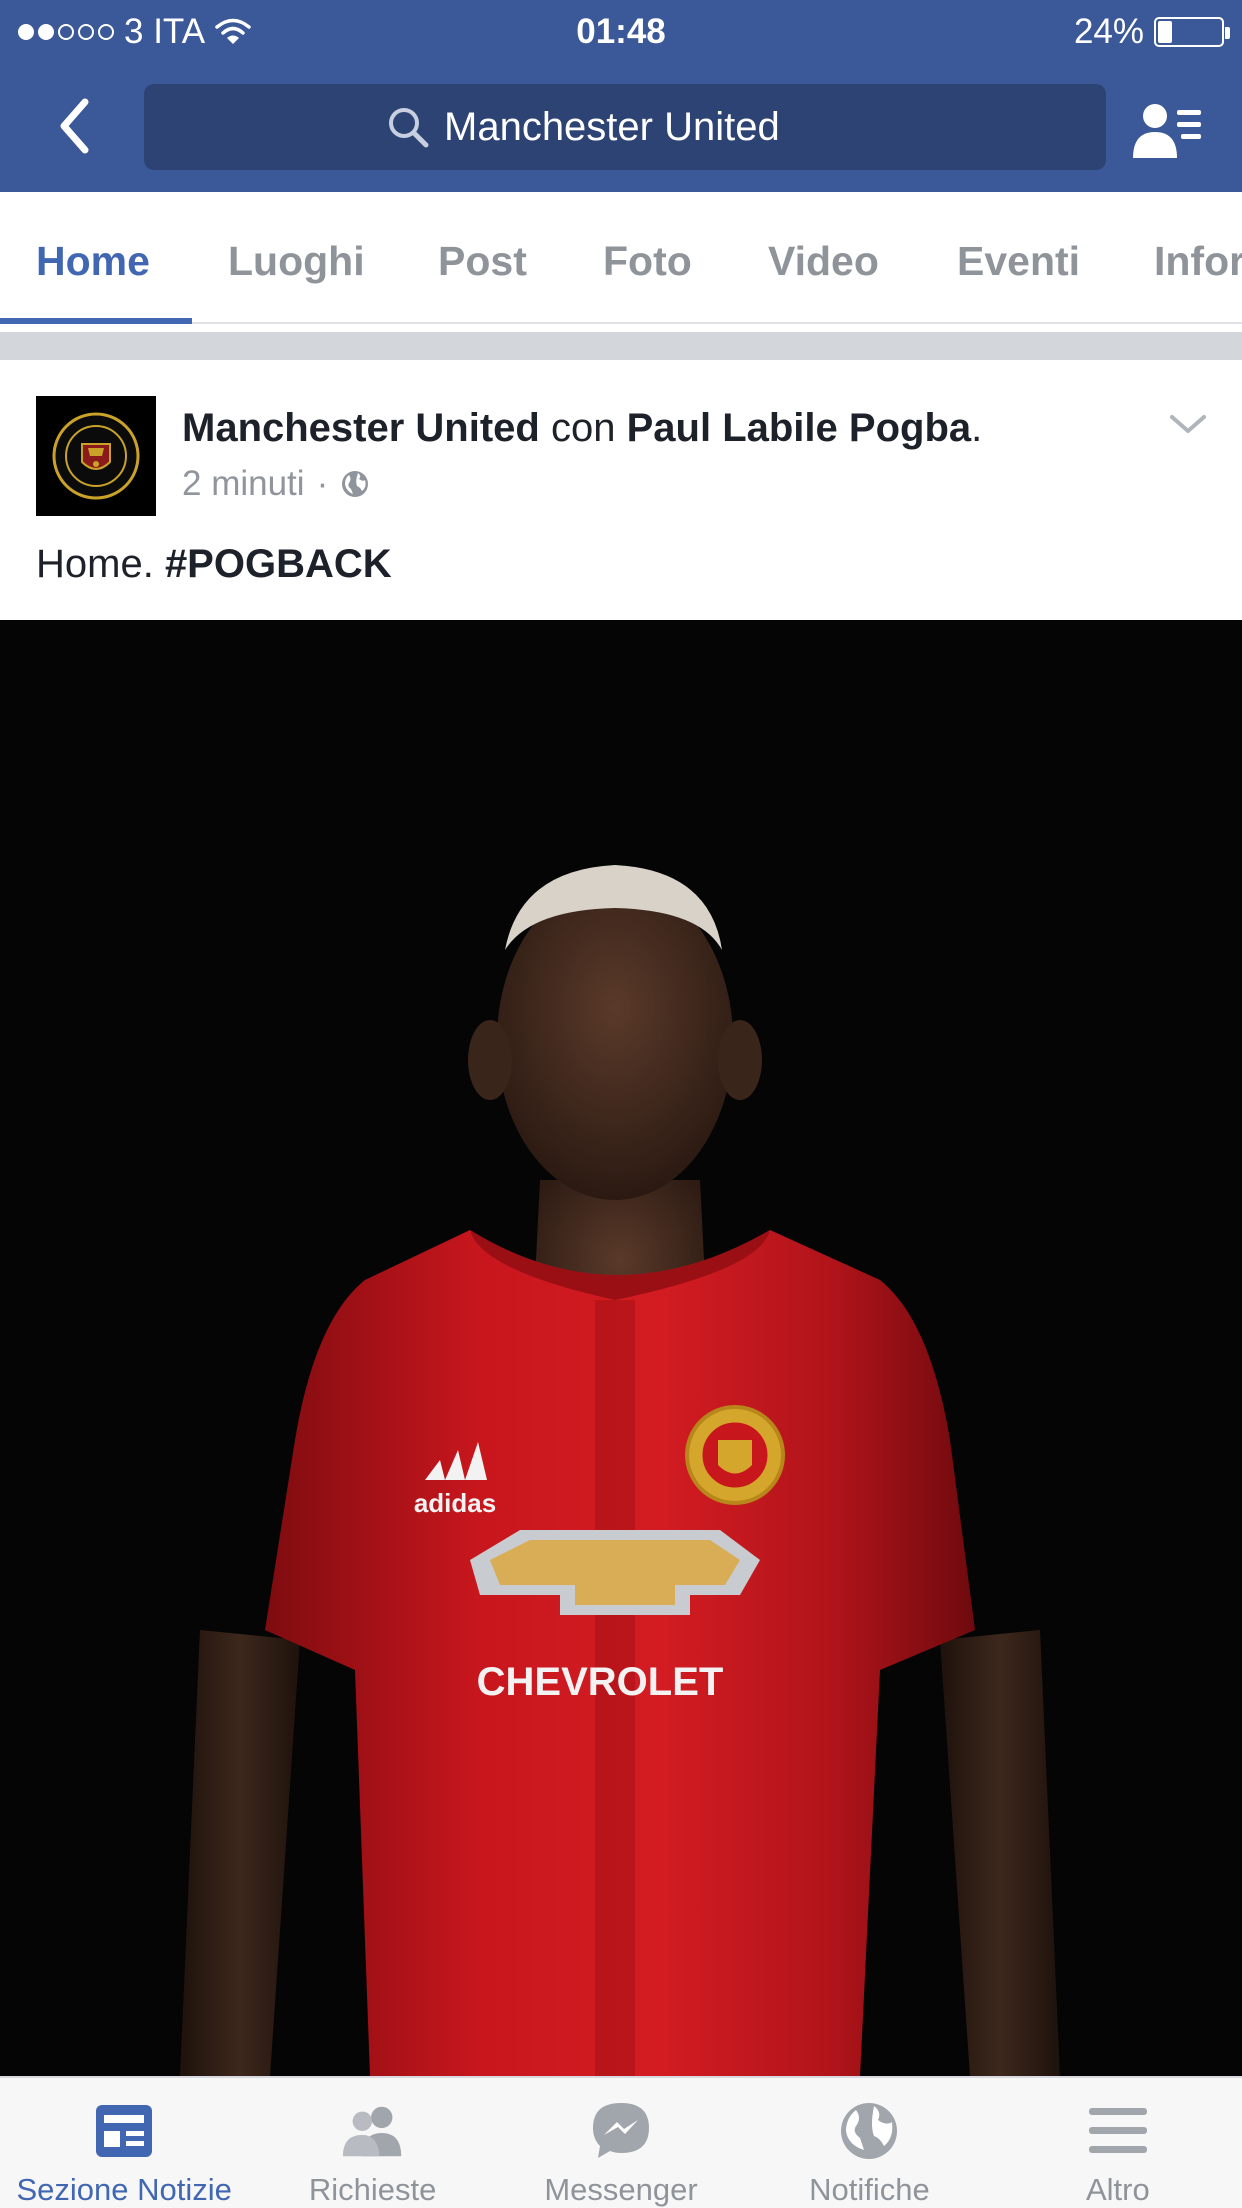 The width and height of the screenshot is (1242, 2208). I want to click on nav-news-feed: Sezione Notizie, so click(124, 2143).